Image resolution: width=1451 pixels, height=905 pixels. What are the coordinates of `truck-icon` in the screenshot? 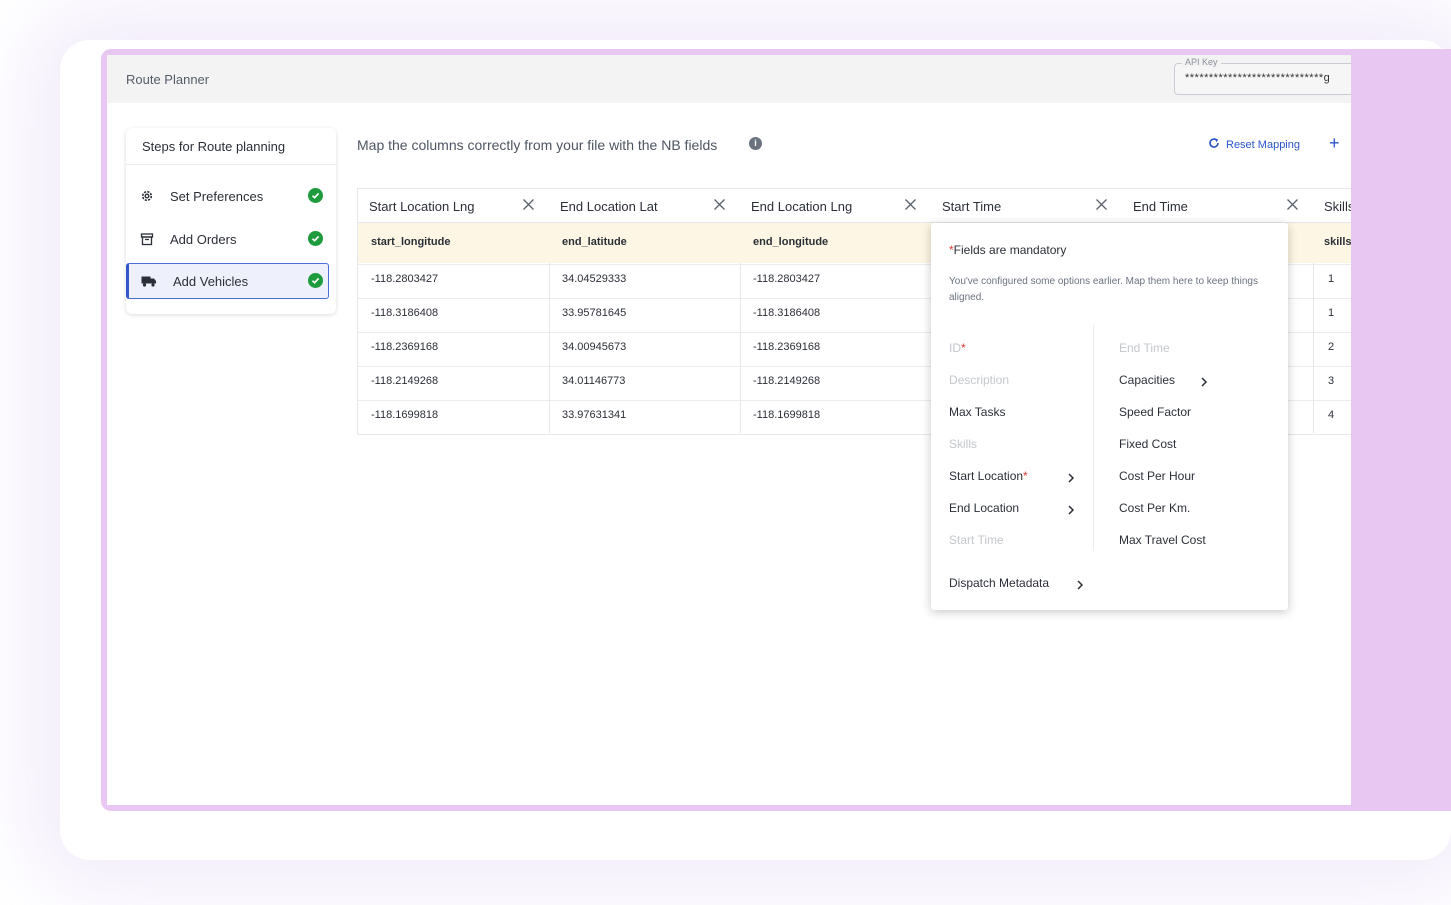 It's located at (148, 281).